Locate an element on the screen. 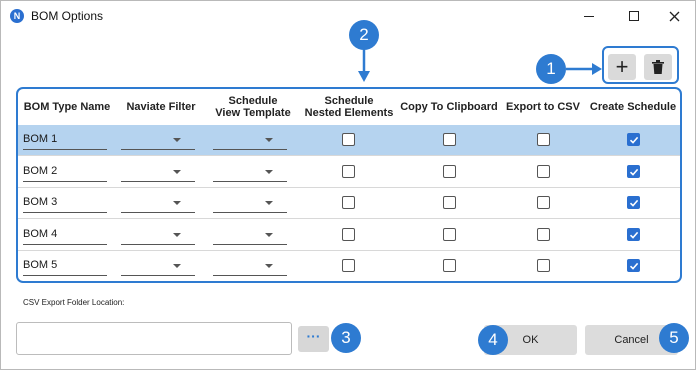  csv-folder-input is located at coordinates (154, 338).